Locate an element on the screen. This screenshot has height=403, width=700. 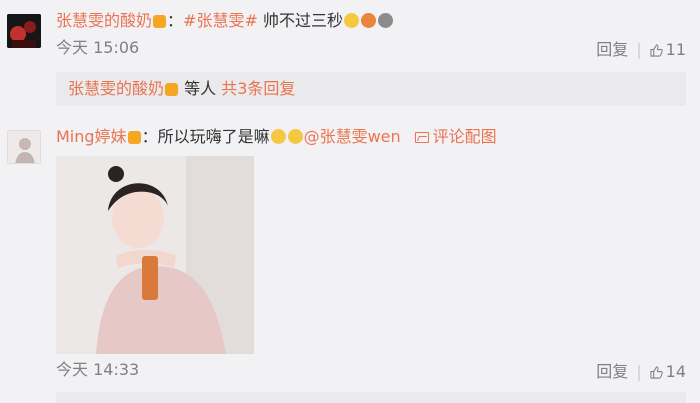
mention-link: @张慧雯wen is located at coordinates (352, 136).